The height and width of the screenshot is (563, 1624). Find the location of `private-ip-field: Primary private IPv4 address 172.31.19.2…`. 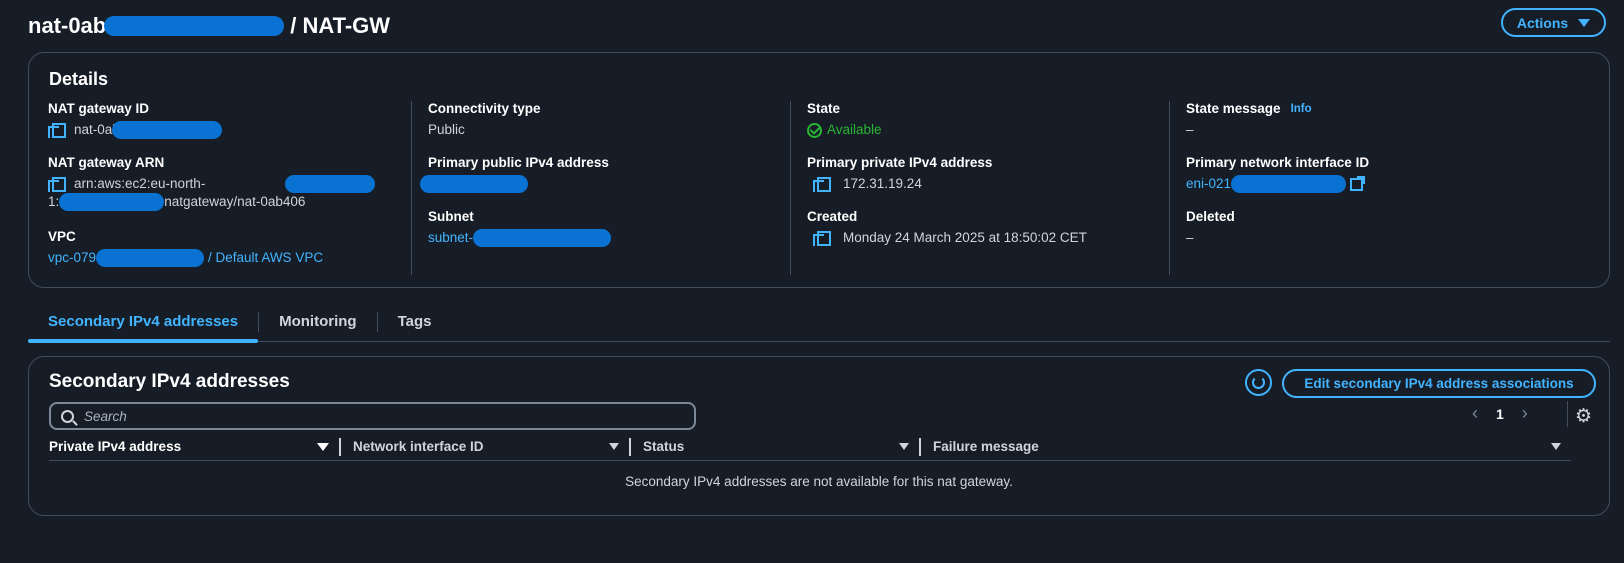

private-ip-field: Primary private IPv4 address 172.31.19.2… is located at coordinates (992, 174).